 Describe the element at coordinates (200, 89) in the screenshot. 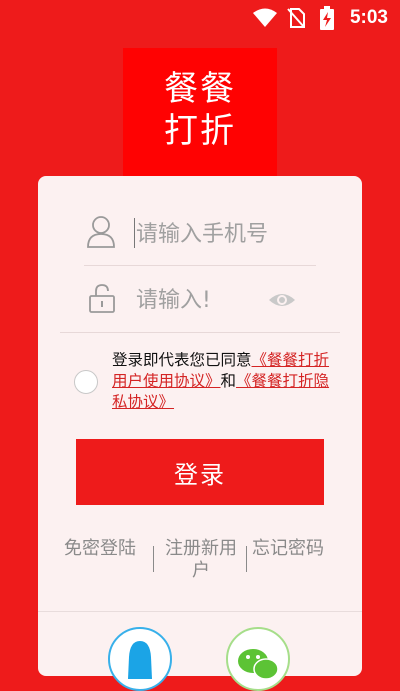

I see `logo-line-1: 餐餐` at that location.